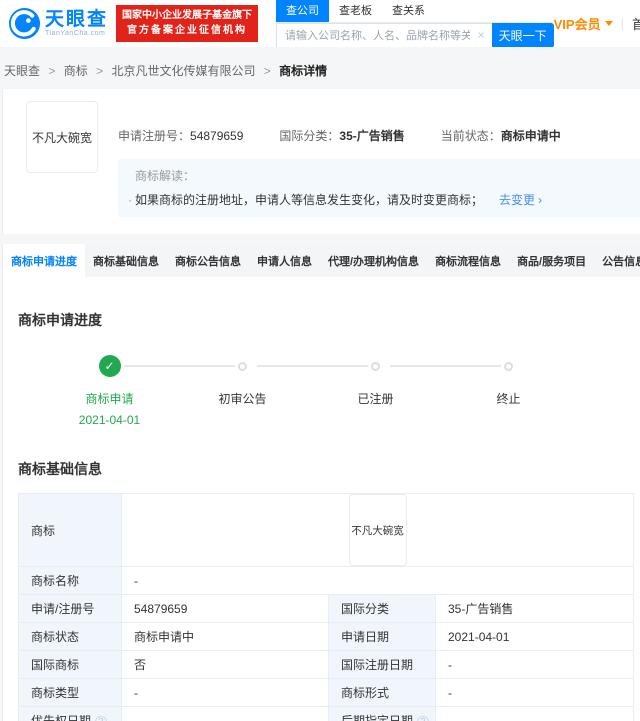 This screenshot has height=721, width=640. What do you see at coordinates (326, 713) in the screenshot?
I see `table-row: 优先权日期? - 后期指定日期? -` at bounding box center [326, 713].